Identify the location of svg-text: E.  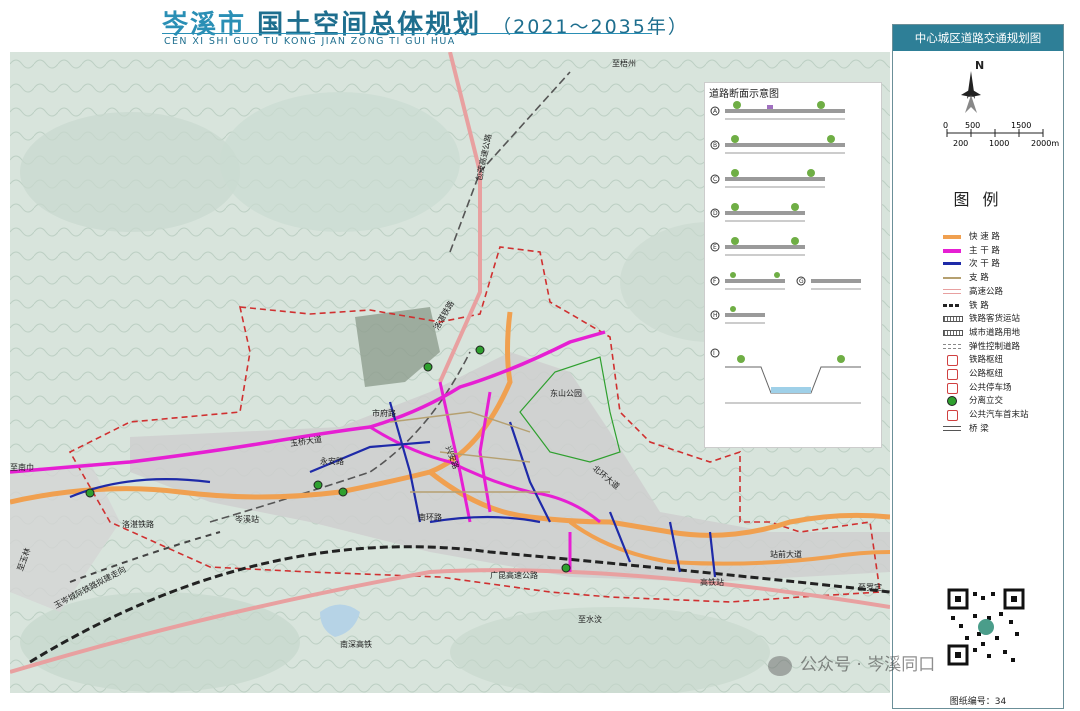
(715, 247).